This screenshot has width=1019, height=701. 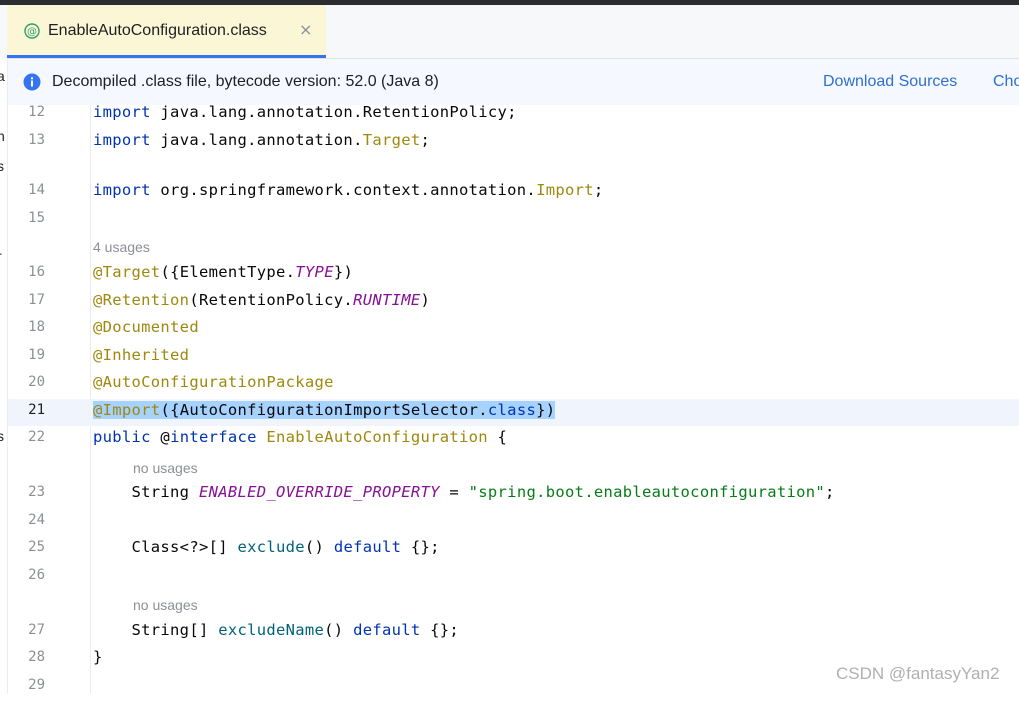 I want to click on code-token: java.lang.annotation., so click(x=256, y=140).